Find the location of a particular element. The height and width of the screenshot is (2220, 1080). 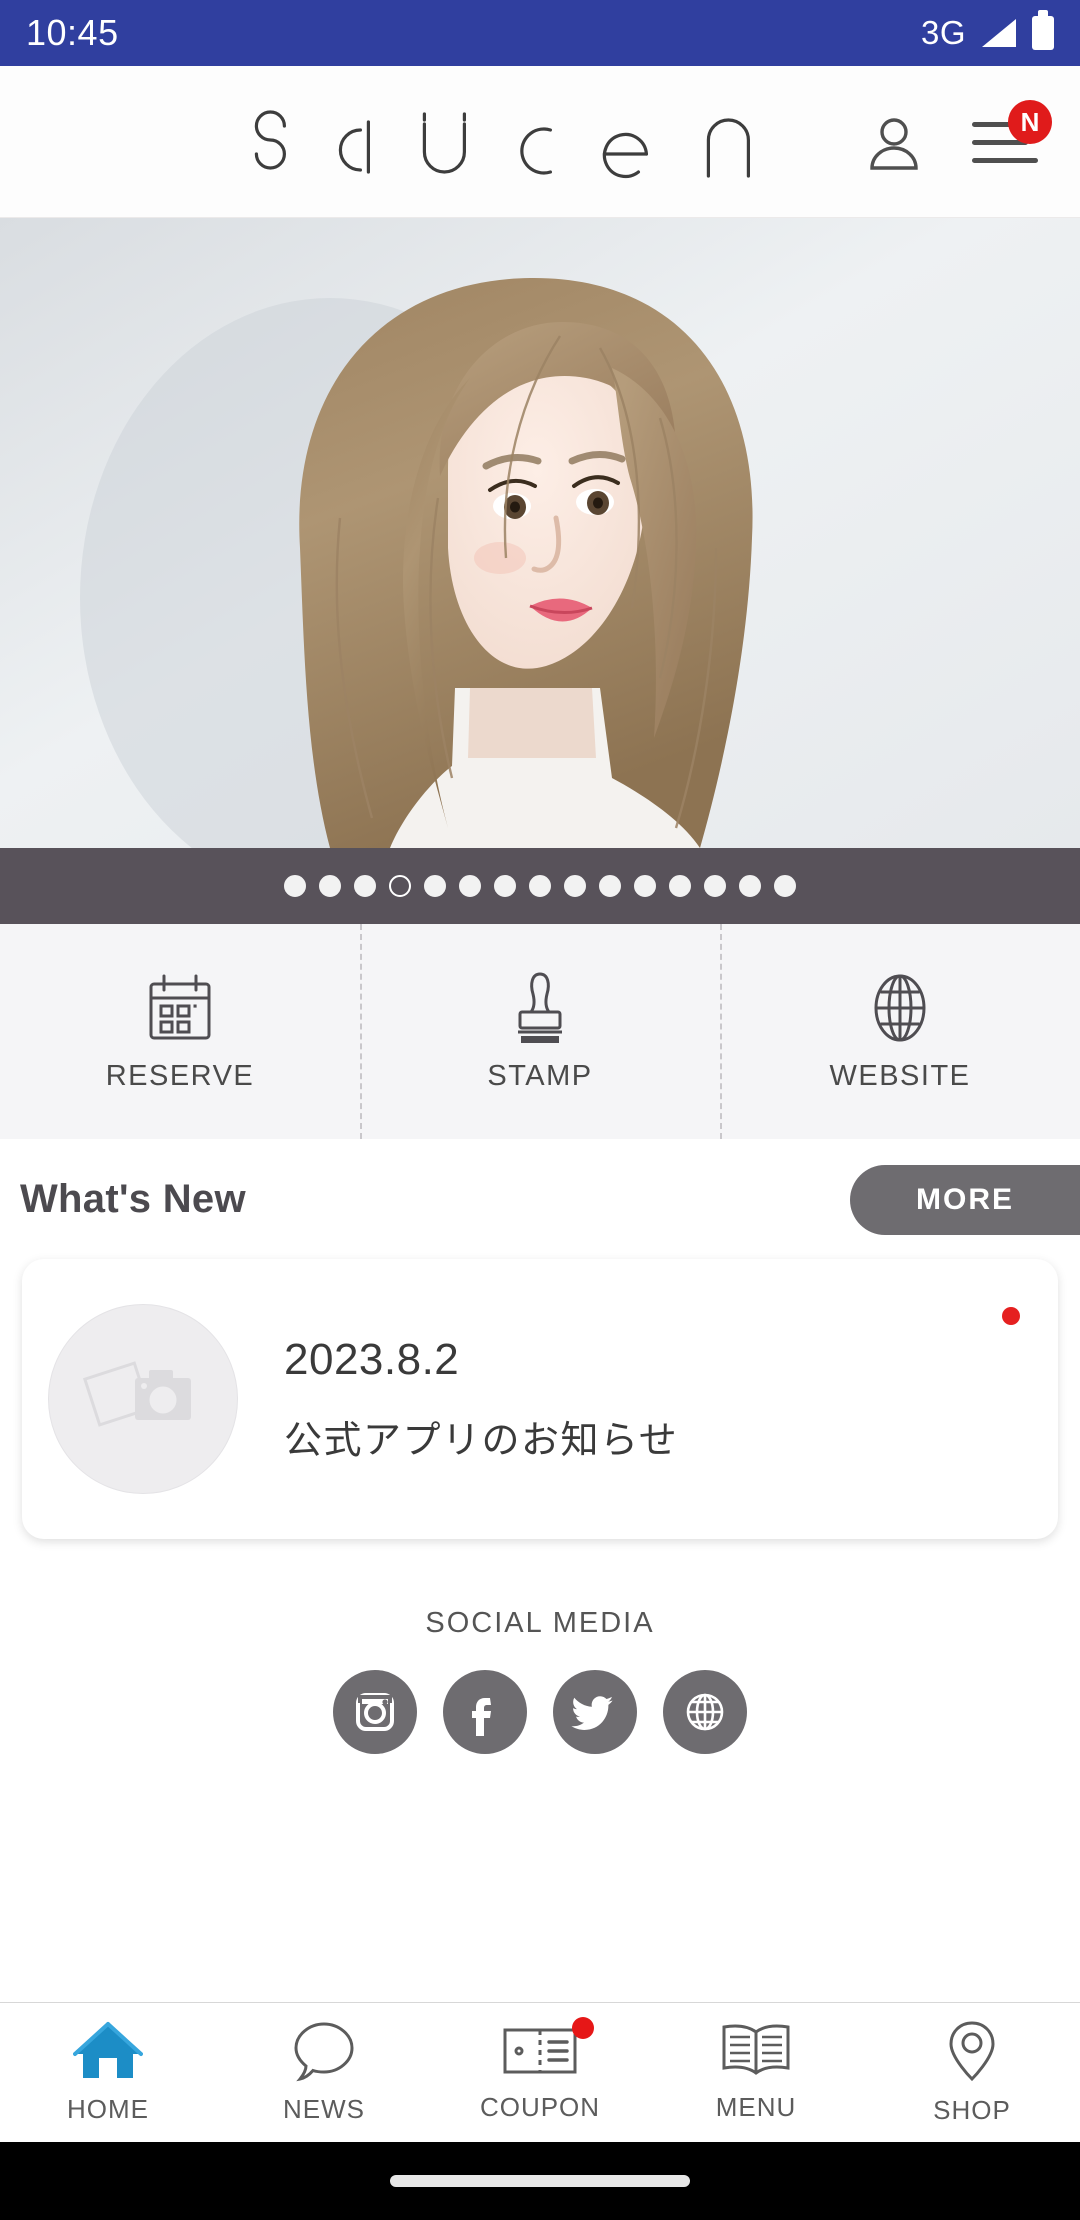

battery-full-icon is located at coordinates (1043, 30).